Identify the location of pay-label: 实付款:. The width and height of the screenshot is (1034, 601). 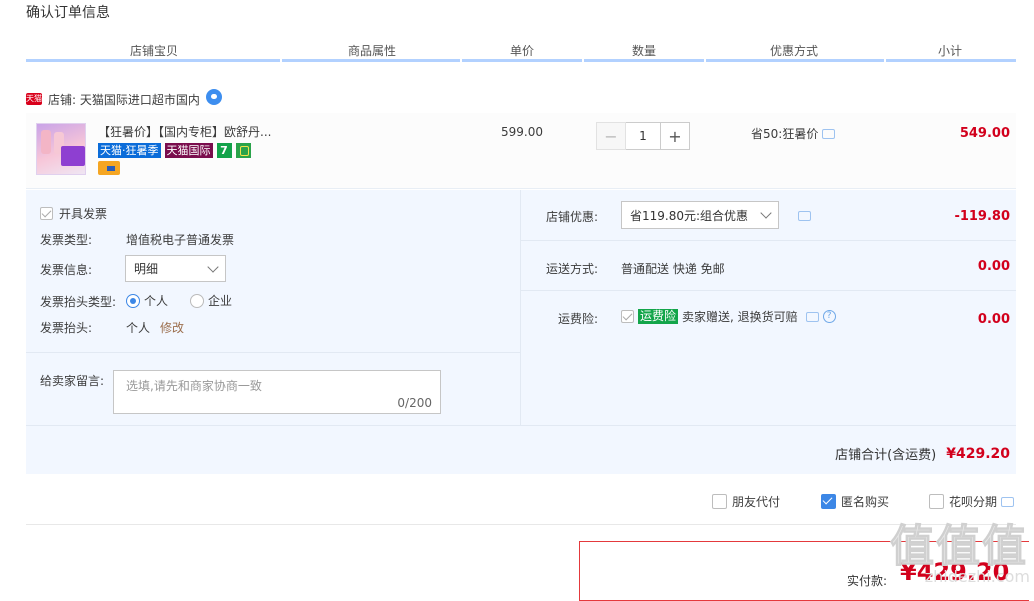
(867, 581).